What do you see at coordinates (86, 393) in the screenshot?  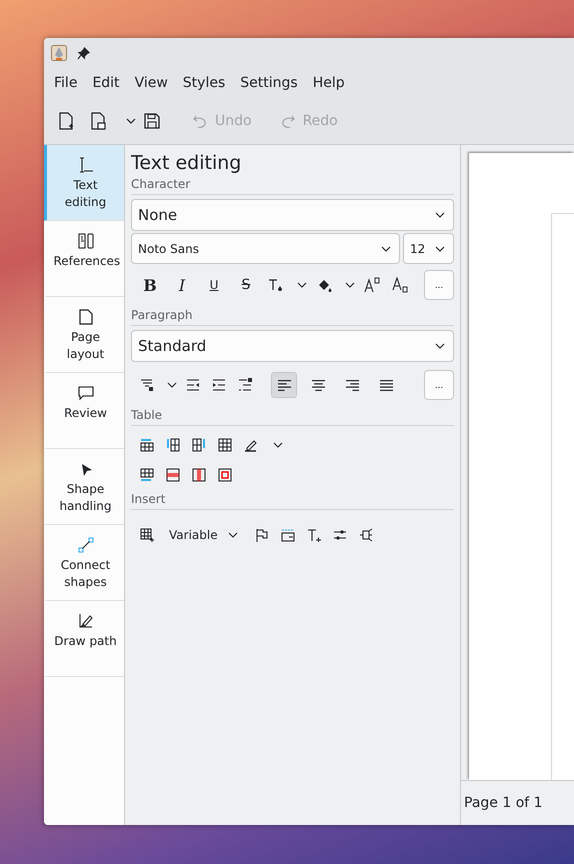 I see `speech-bubble-icon` at bounding box center [86, 393].